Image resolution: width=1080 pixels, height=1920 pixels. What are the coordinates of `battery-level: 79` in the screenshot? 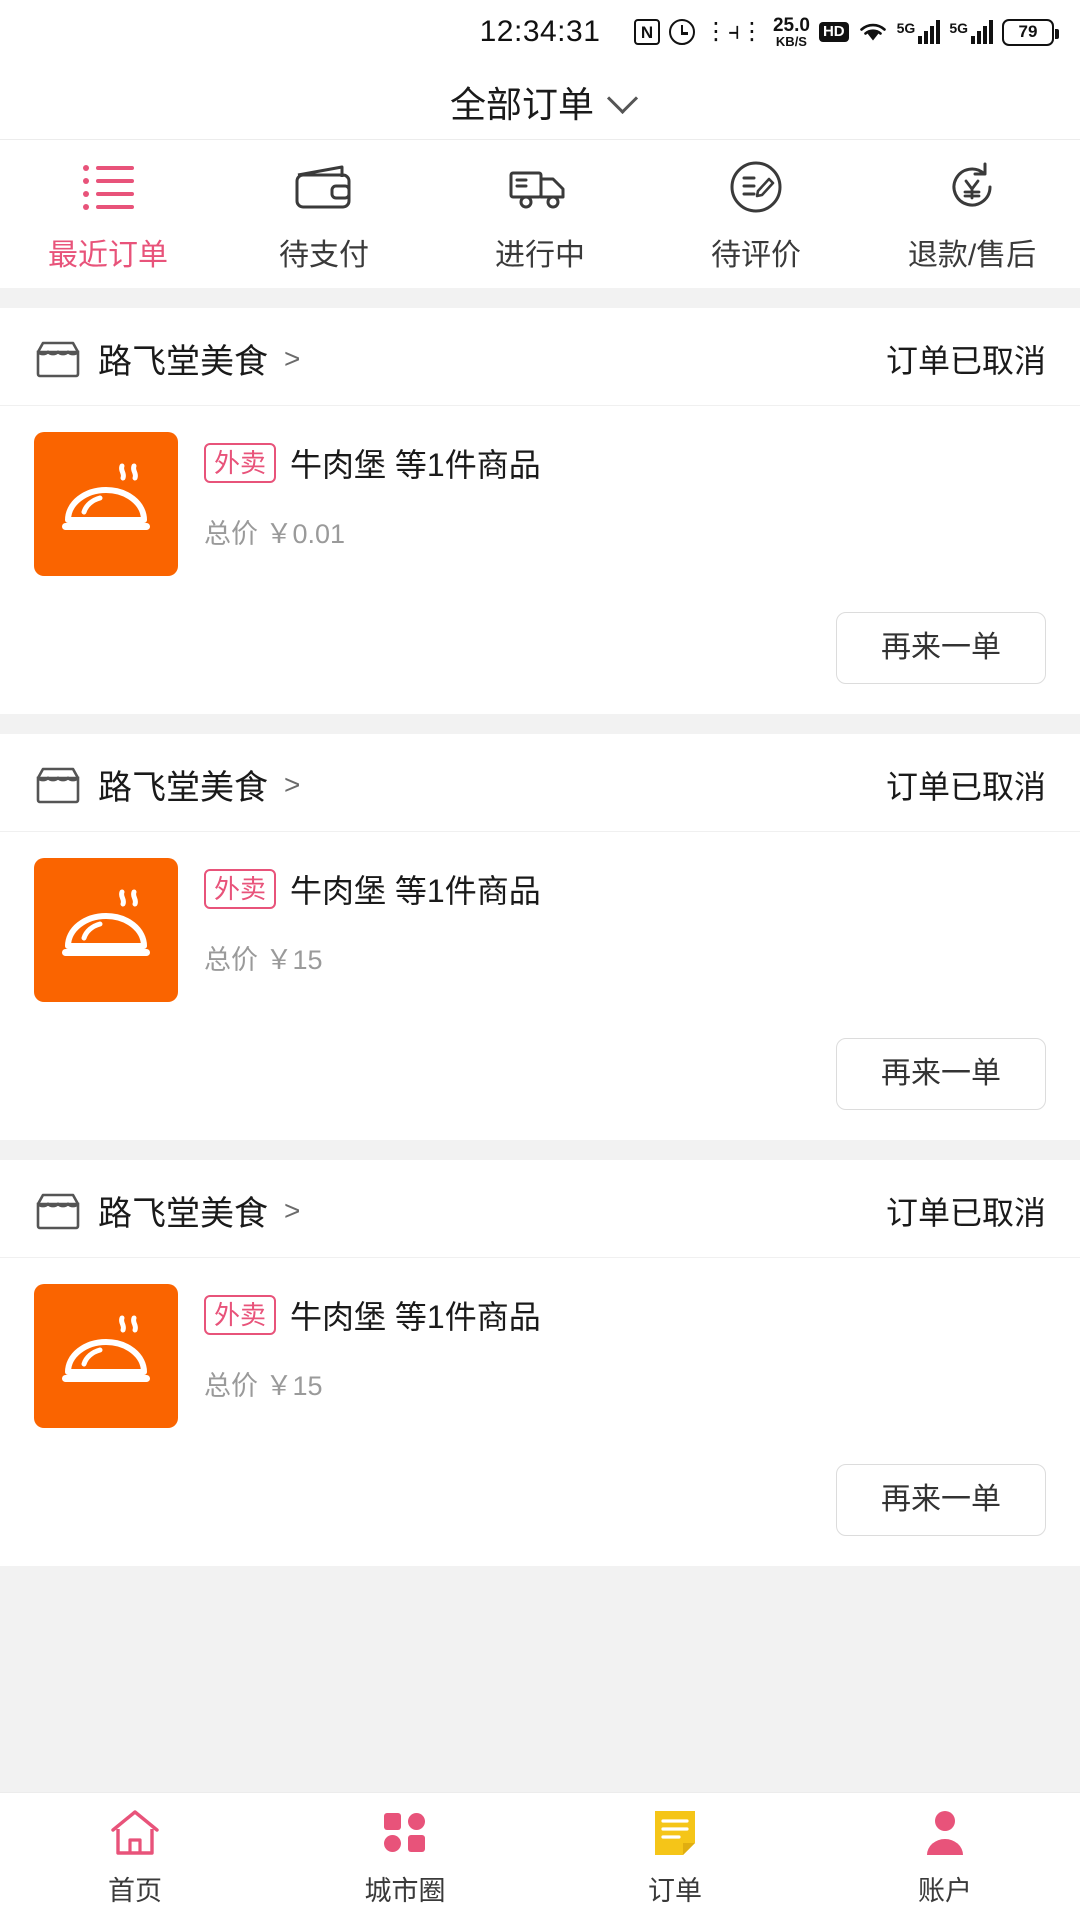 It's located at (1028, 31).